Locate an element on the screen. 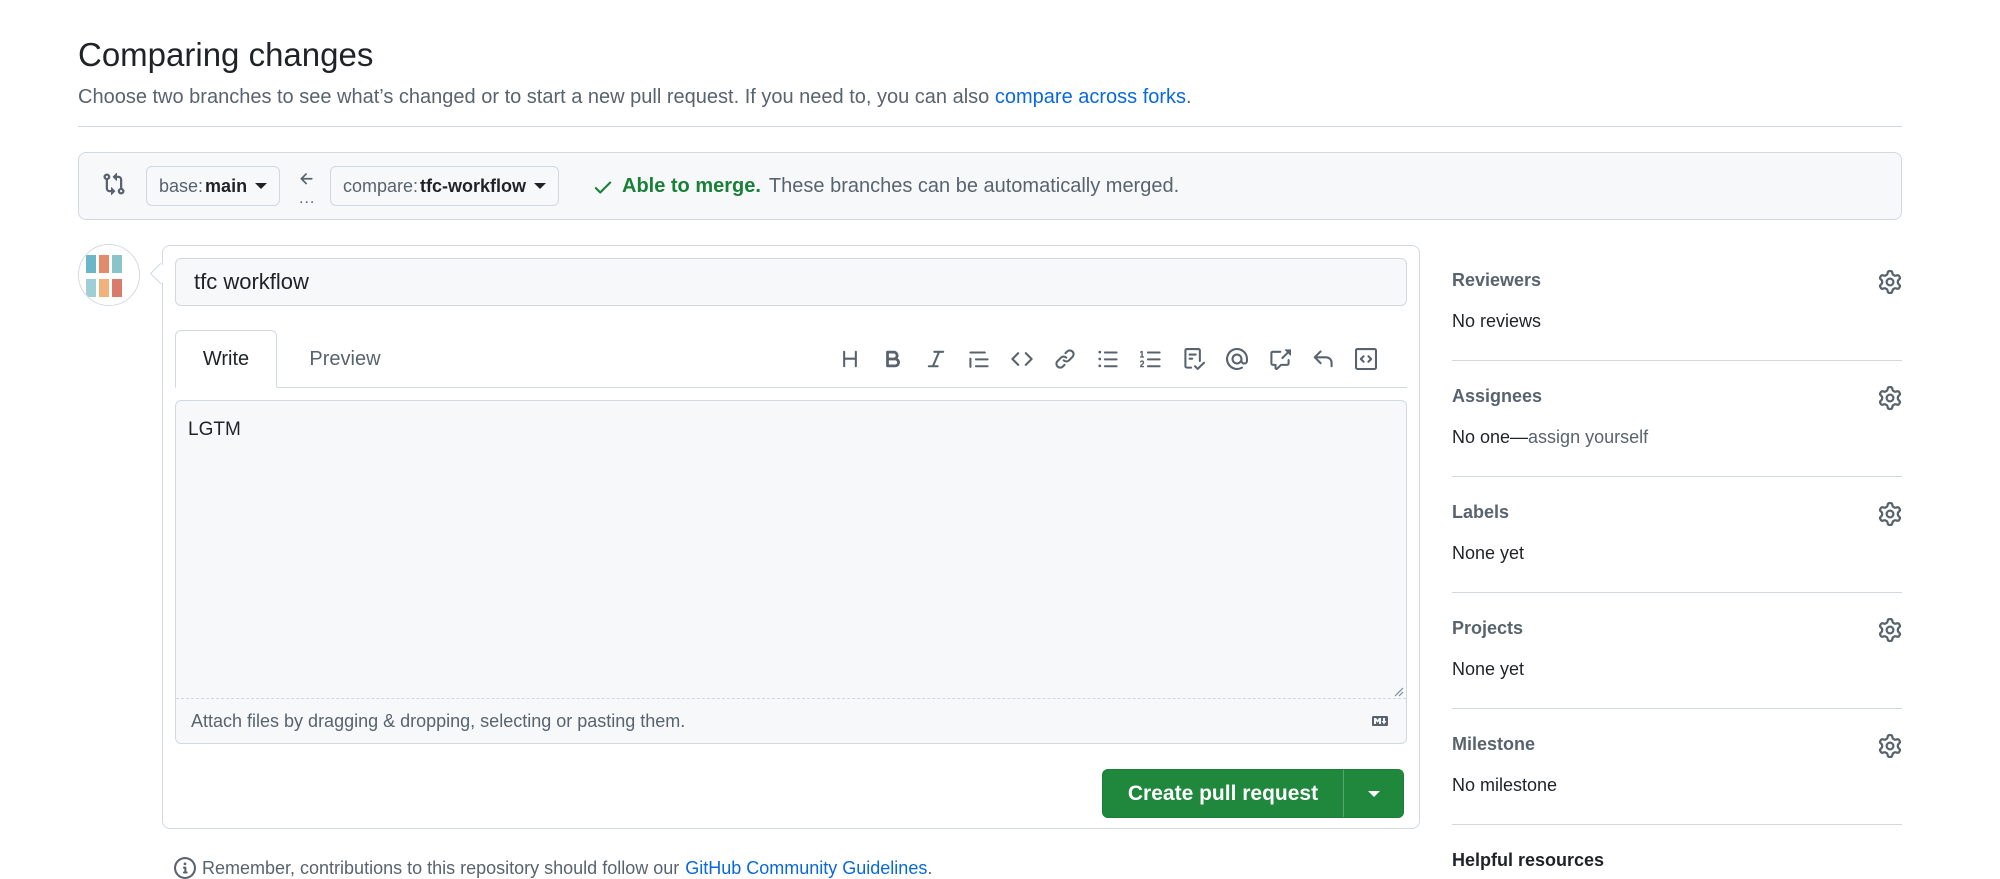 The image size is (2000, 879). unordered-list-button is located at coordinates (1108, 359).